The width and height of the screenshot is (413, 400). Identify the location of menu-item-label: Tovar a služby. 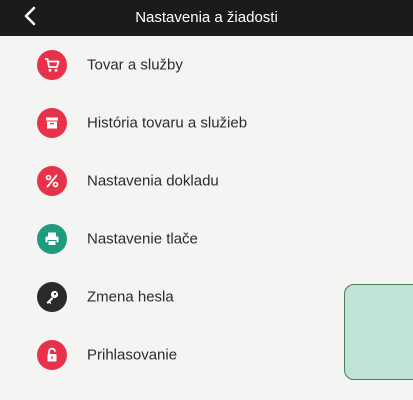
(135, 65).